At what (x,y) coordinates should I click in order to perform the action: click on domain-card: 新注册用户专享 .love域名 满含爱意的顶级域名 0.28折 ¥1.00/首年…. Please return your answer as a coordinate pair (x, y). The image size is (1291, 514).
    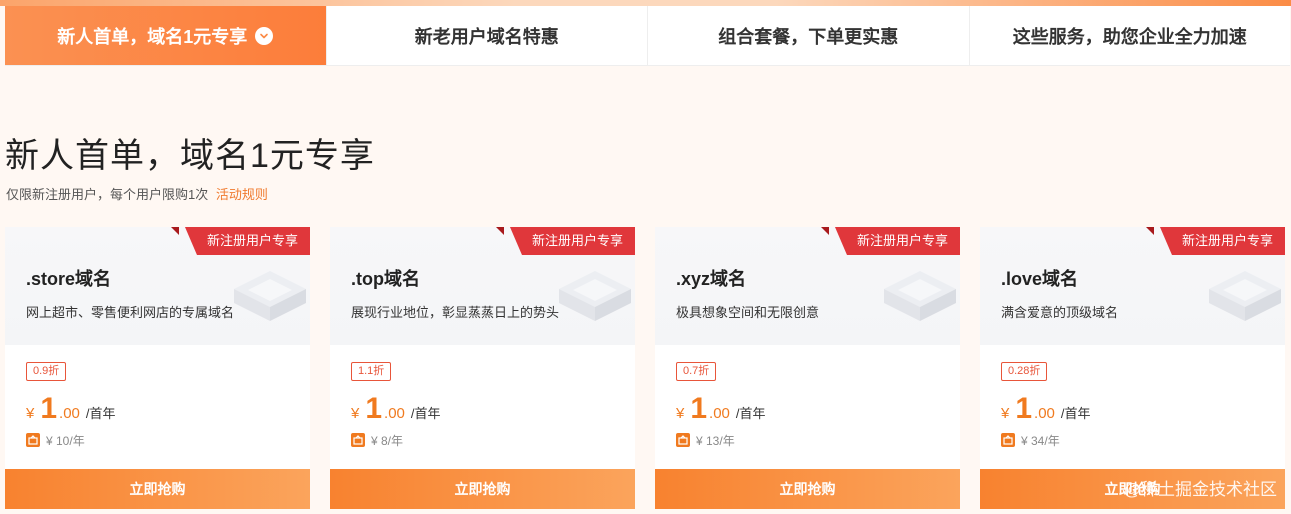
    Looking at the image, I should click on (1132, 368).